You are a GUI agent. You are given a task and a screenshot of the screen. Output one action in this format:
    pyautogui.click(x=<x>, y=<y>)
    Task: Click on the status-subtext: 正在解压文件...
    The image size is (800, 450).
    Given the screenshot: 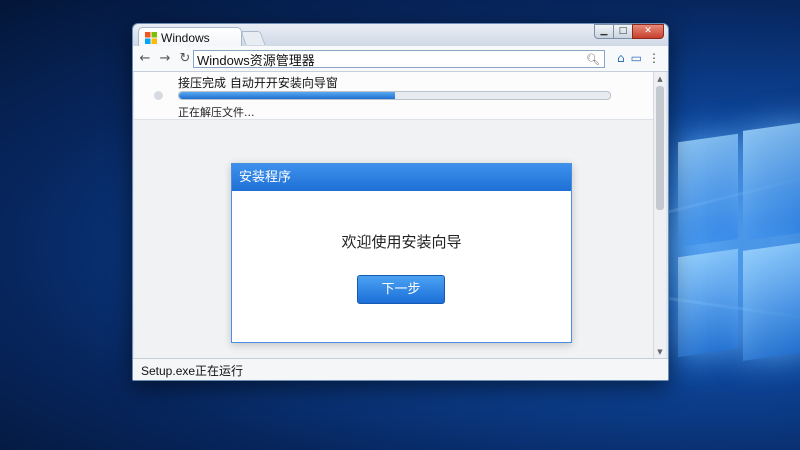 What is the action you would take?
    pyautogui.click(x=216, y=112)
    